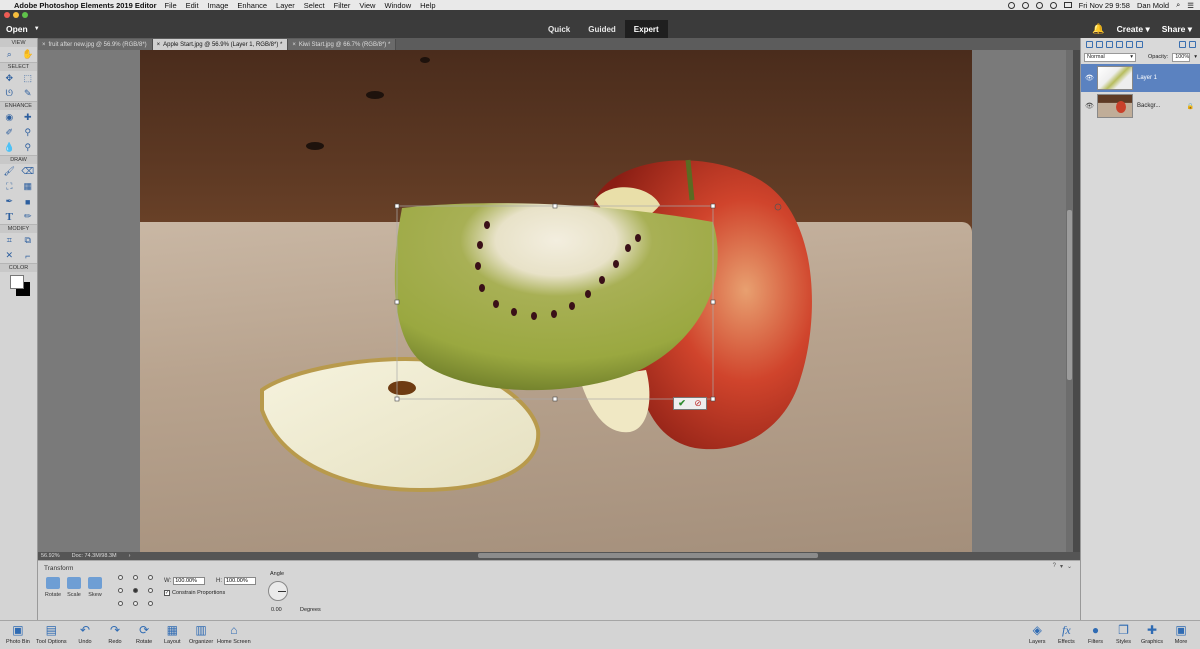 This screenshot has width=1200, height=649. I want to click on gradient-tool-icon: ▦, so click(28, 187).